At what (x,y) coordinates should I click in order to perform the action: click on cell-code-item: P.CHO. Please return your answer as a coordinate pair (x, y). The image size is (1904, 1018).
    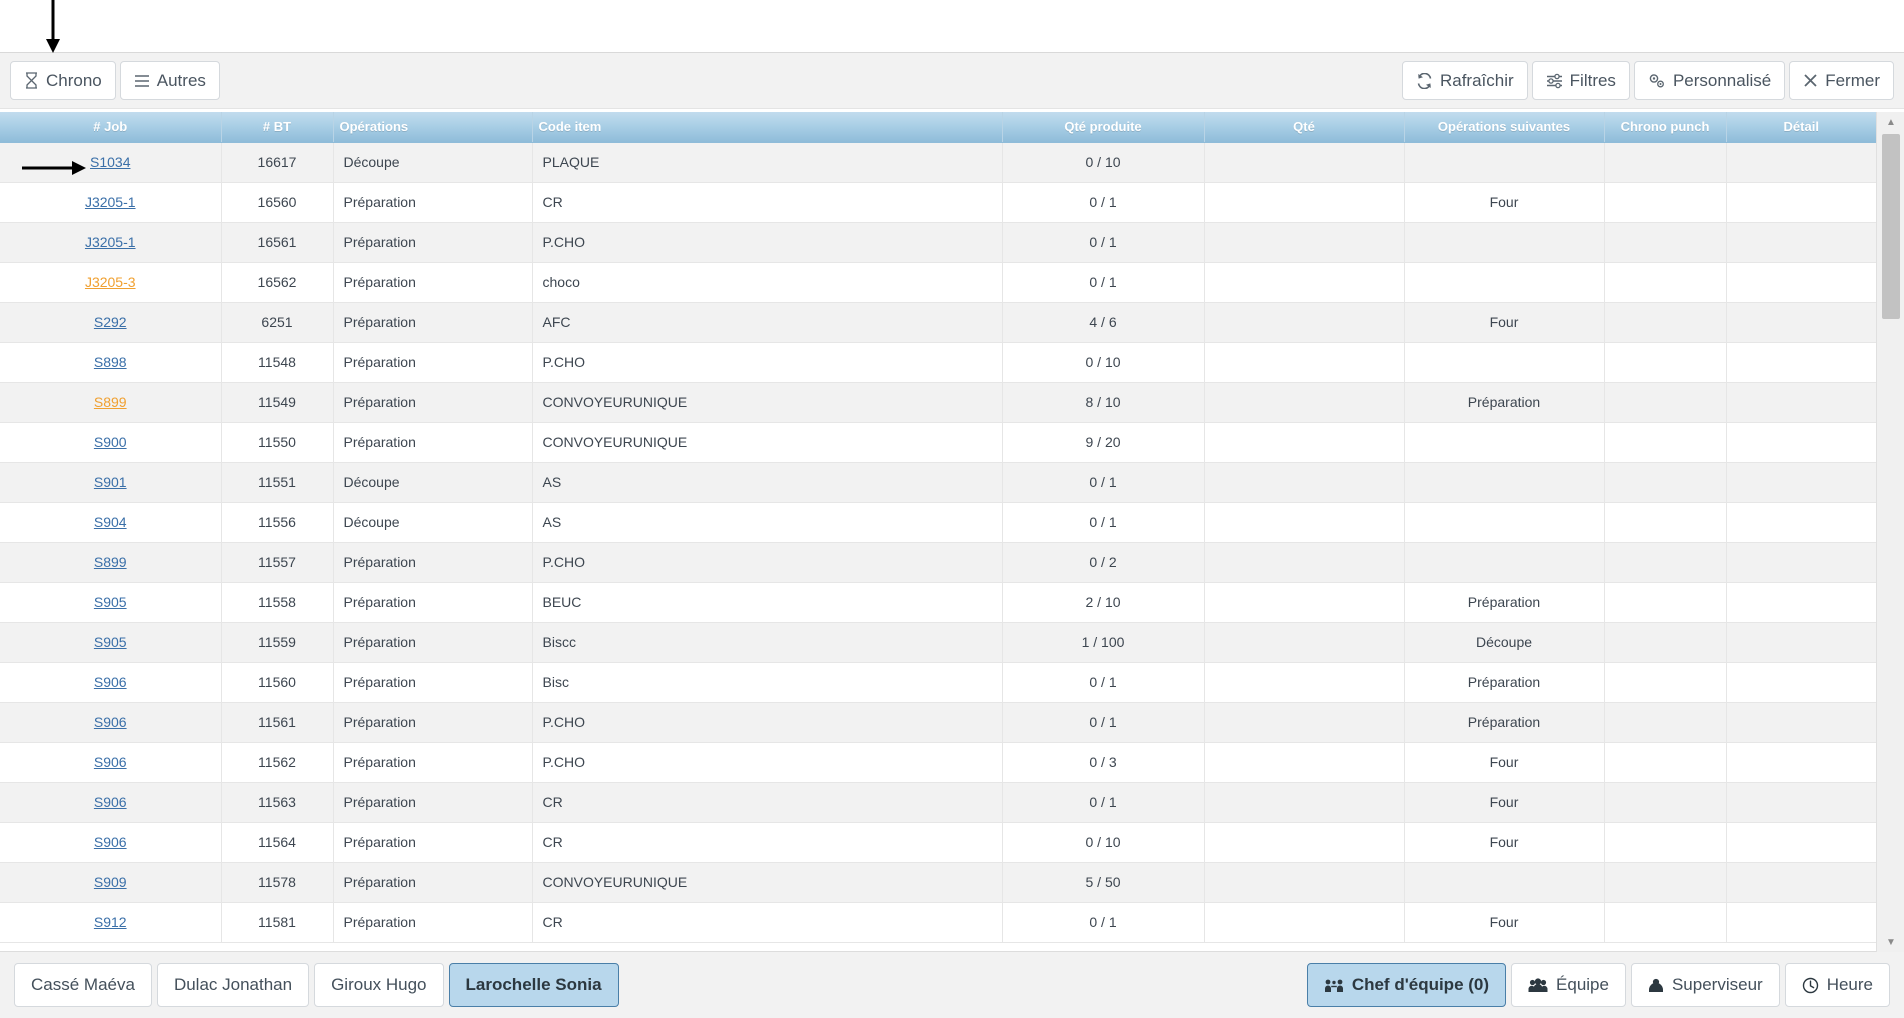
    Looking at the image, I should click on (767, 762).